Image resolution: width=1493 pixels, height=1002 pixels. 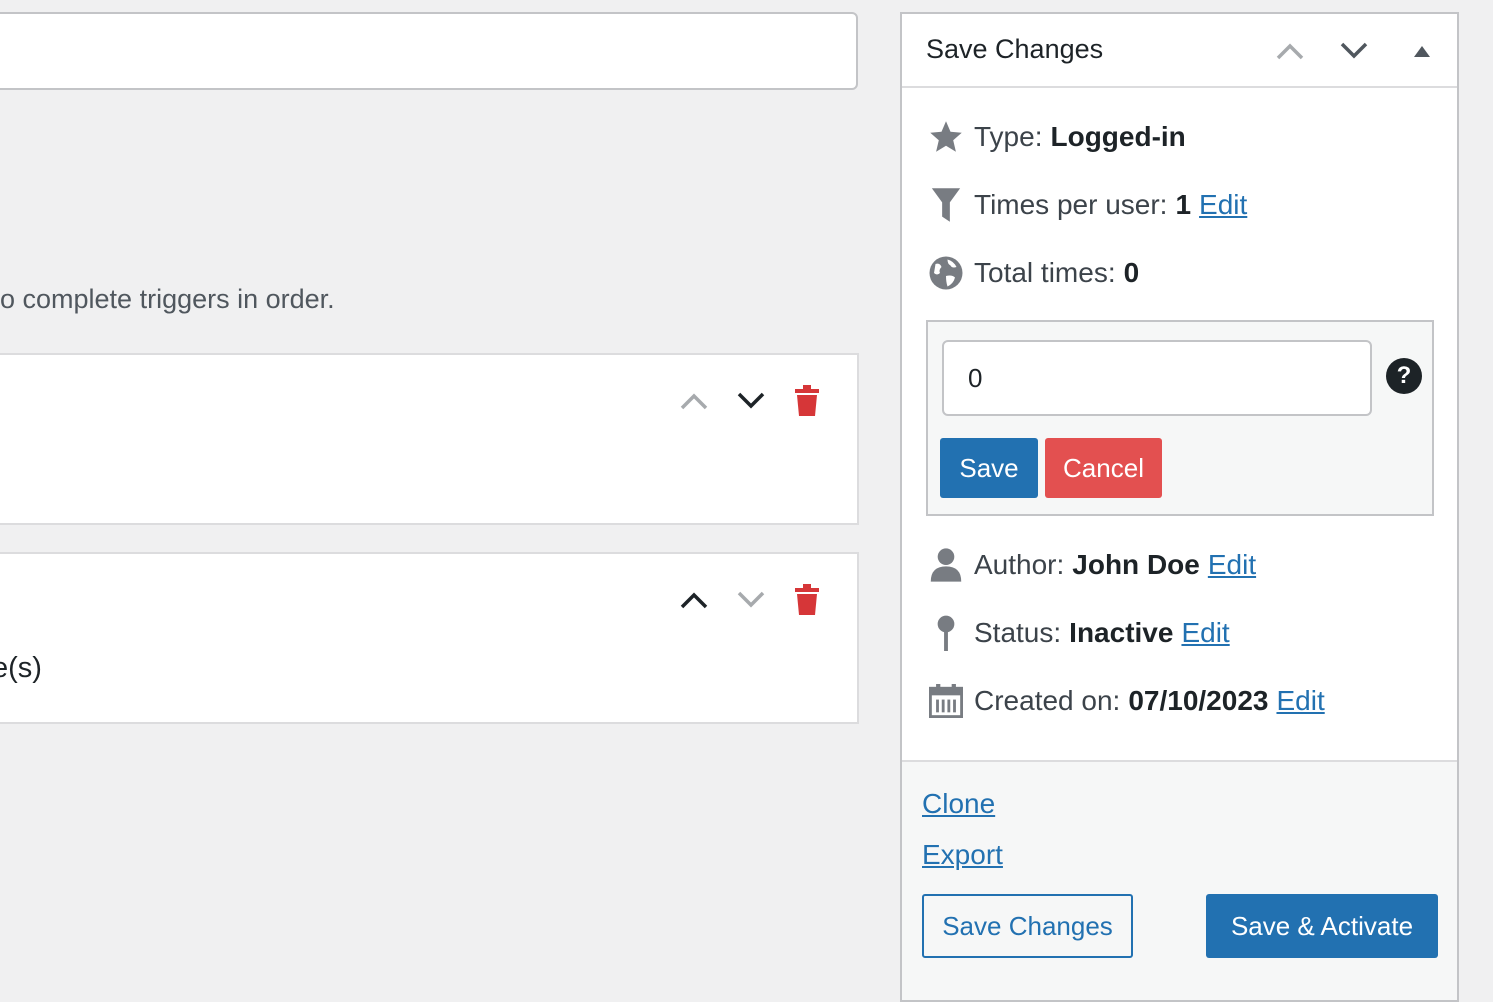 I want to click on total-times-label: Total times:, so click(x=1045, y=272).